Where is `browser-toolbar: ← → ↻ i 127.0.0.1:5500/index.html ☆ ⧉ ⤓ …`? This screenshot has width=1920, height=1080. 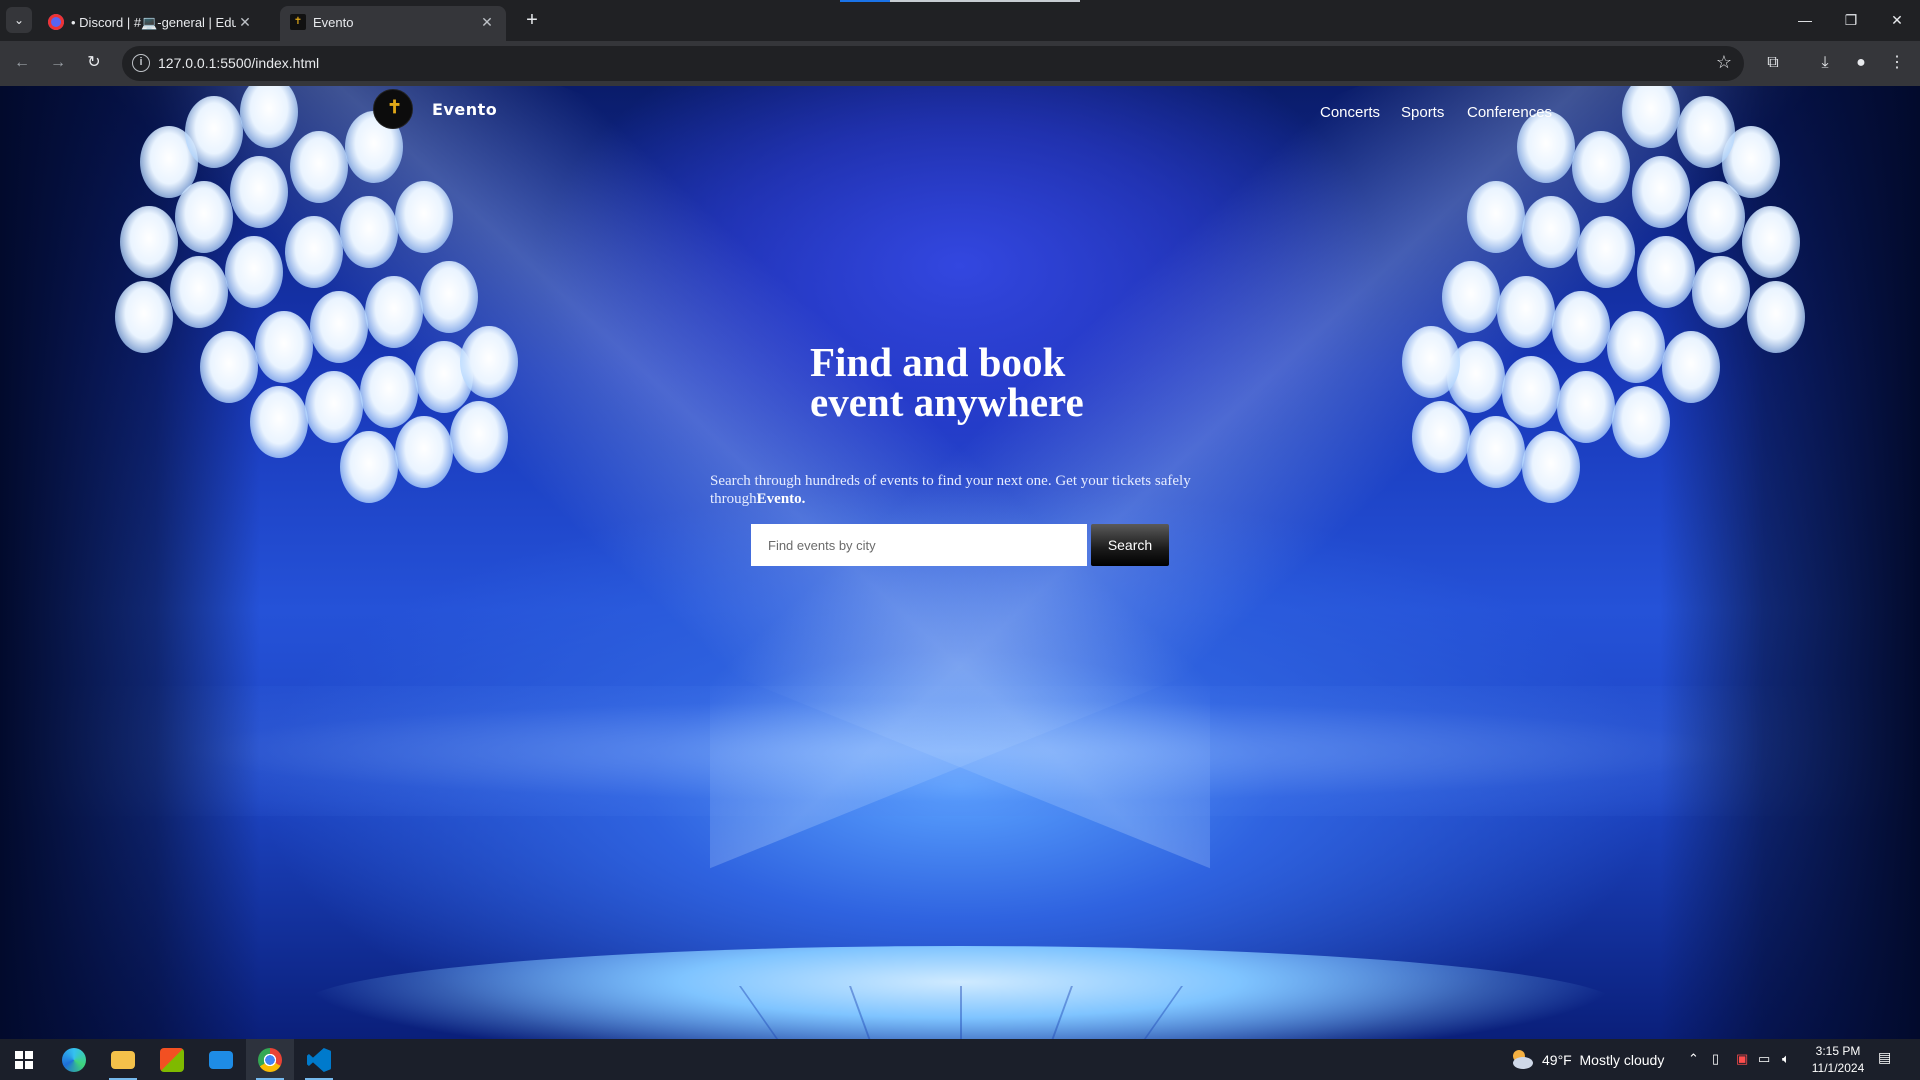 browser-toolbar: ← → ↻ i 127.0.0.1:5500/index.html ☆ ⧉ ⤓ … is located at coordinates (960, 63).